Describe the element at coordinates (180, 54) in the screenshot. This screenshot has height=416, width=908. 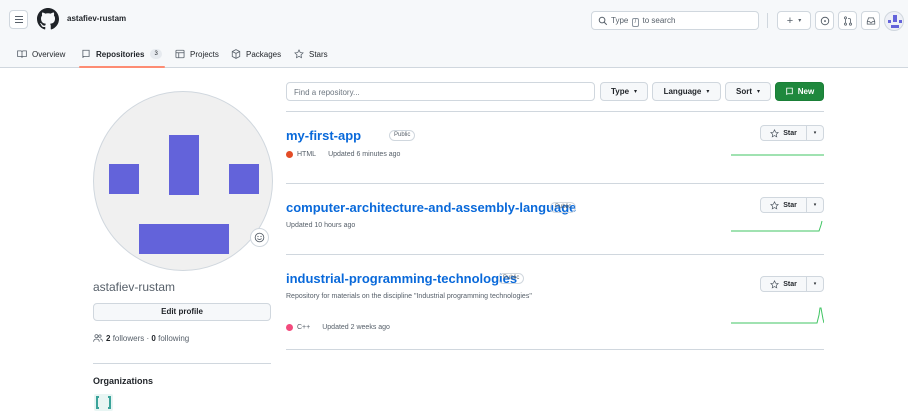
I see `table-icon` at that location.